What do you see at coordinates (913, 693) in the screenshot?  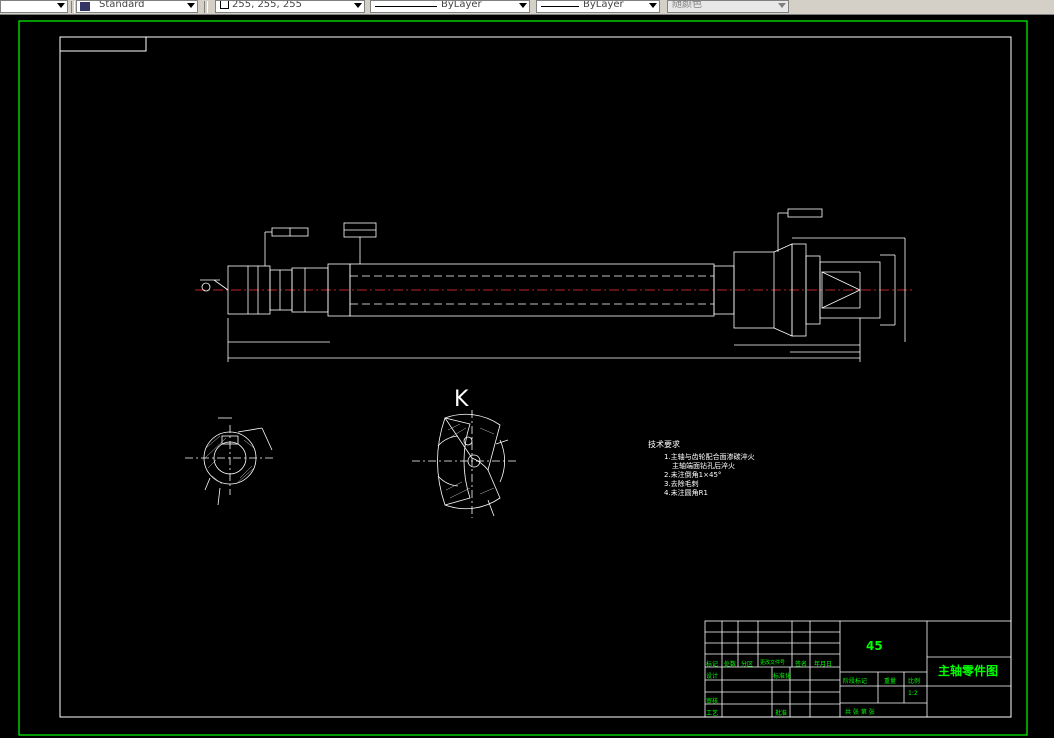 I see `scale-value: 1:2` at bounding box center [913, 693].